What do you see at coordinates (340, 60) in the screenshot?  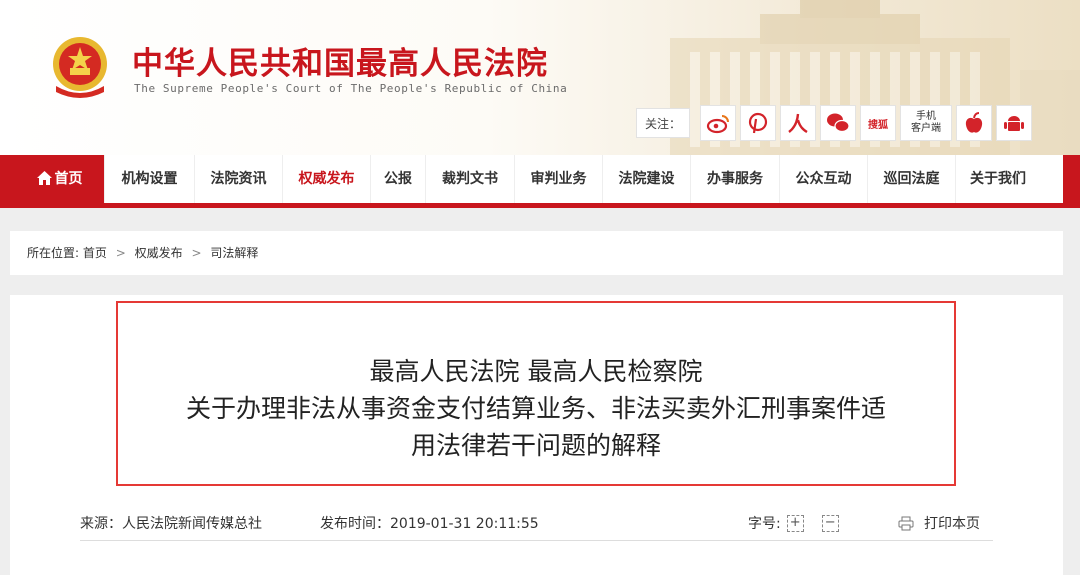 I see `site-title: 中华人民共和国最高人民法院` at bounding box center [340, 60].